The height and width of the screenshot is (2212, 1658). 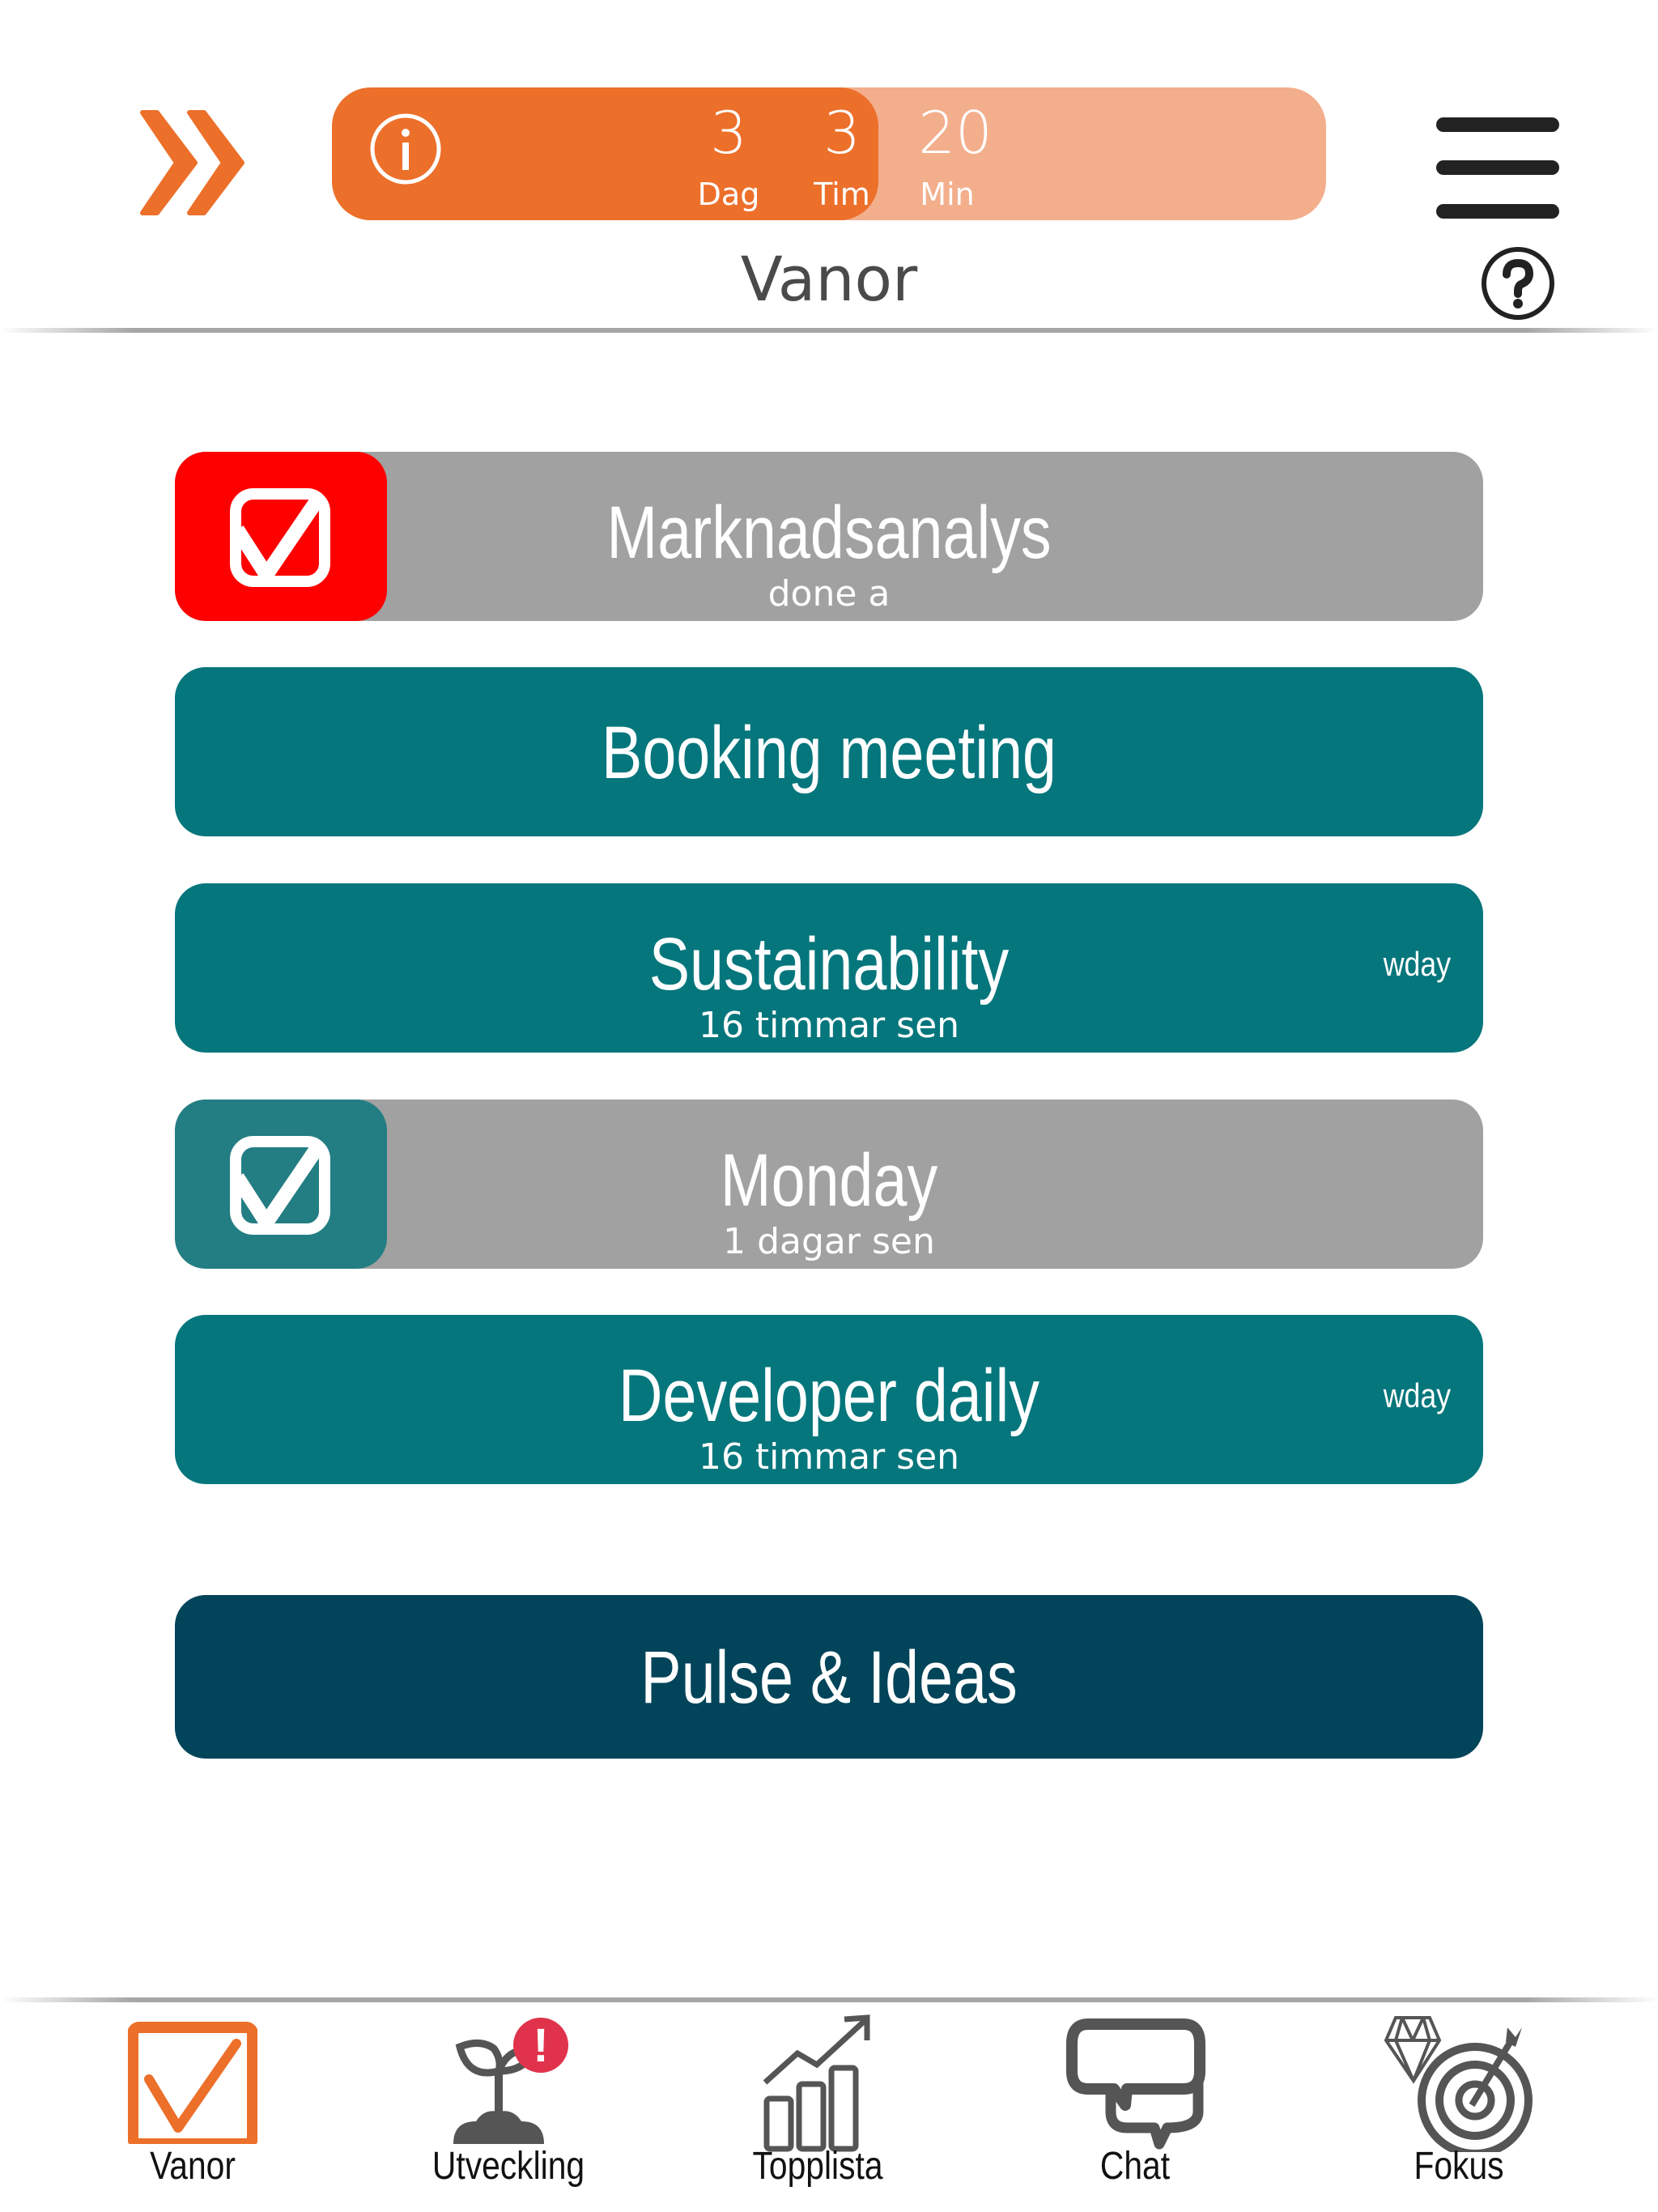 I want to click on pulse-ideas-label: Pulse & Ideas, so click(x=829, y=1678).